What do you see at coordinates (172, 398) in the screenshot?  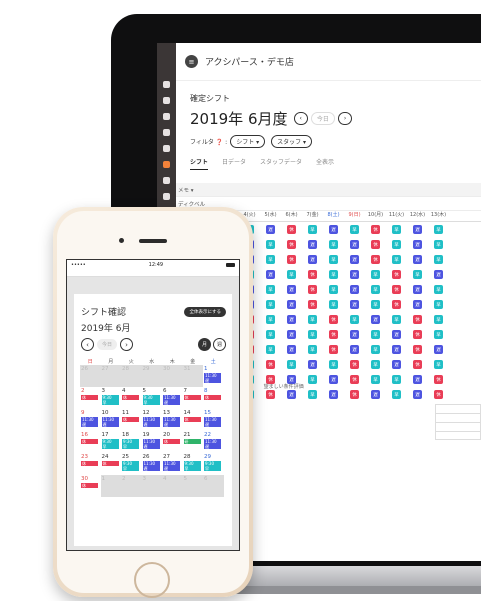 I see `calendar-day: 6 11:30 遅` at bounding box center [172, 398].